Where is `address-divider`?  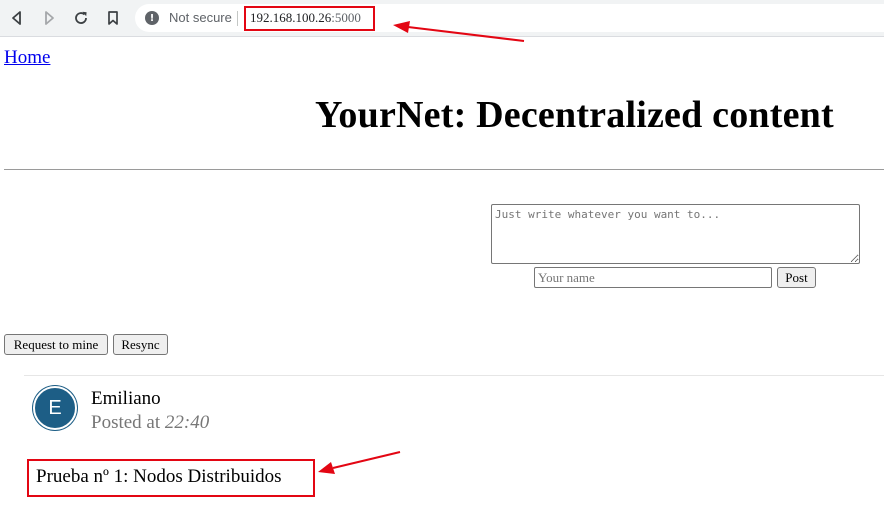
address-divider is located at coordinates (237, 18).